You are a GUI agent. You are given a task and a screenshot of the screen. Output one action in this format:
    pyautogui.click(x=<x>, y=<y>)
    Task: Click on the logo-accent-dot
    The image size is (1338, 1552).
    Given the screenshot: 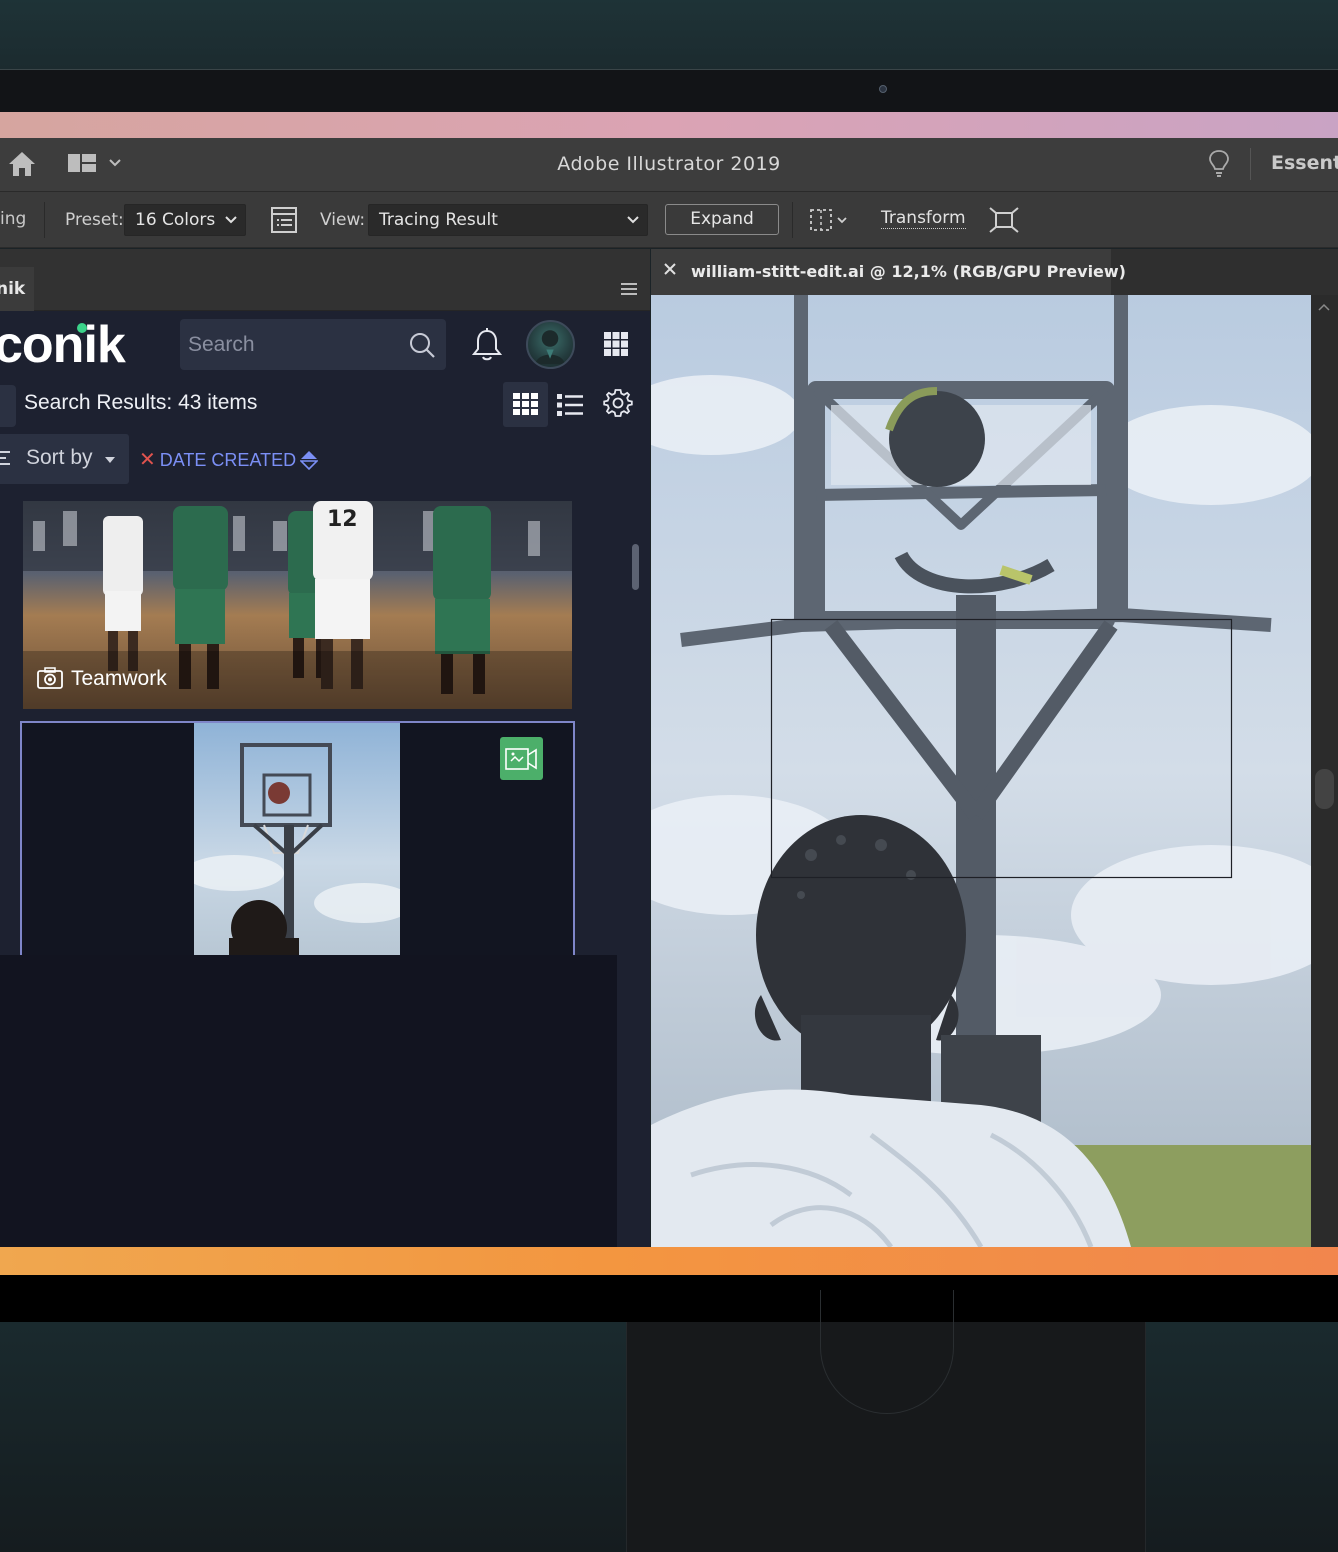 What is the action you would take?
    pyautogui.click(x=82, y=328)
    